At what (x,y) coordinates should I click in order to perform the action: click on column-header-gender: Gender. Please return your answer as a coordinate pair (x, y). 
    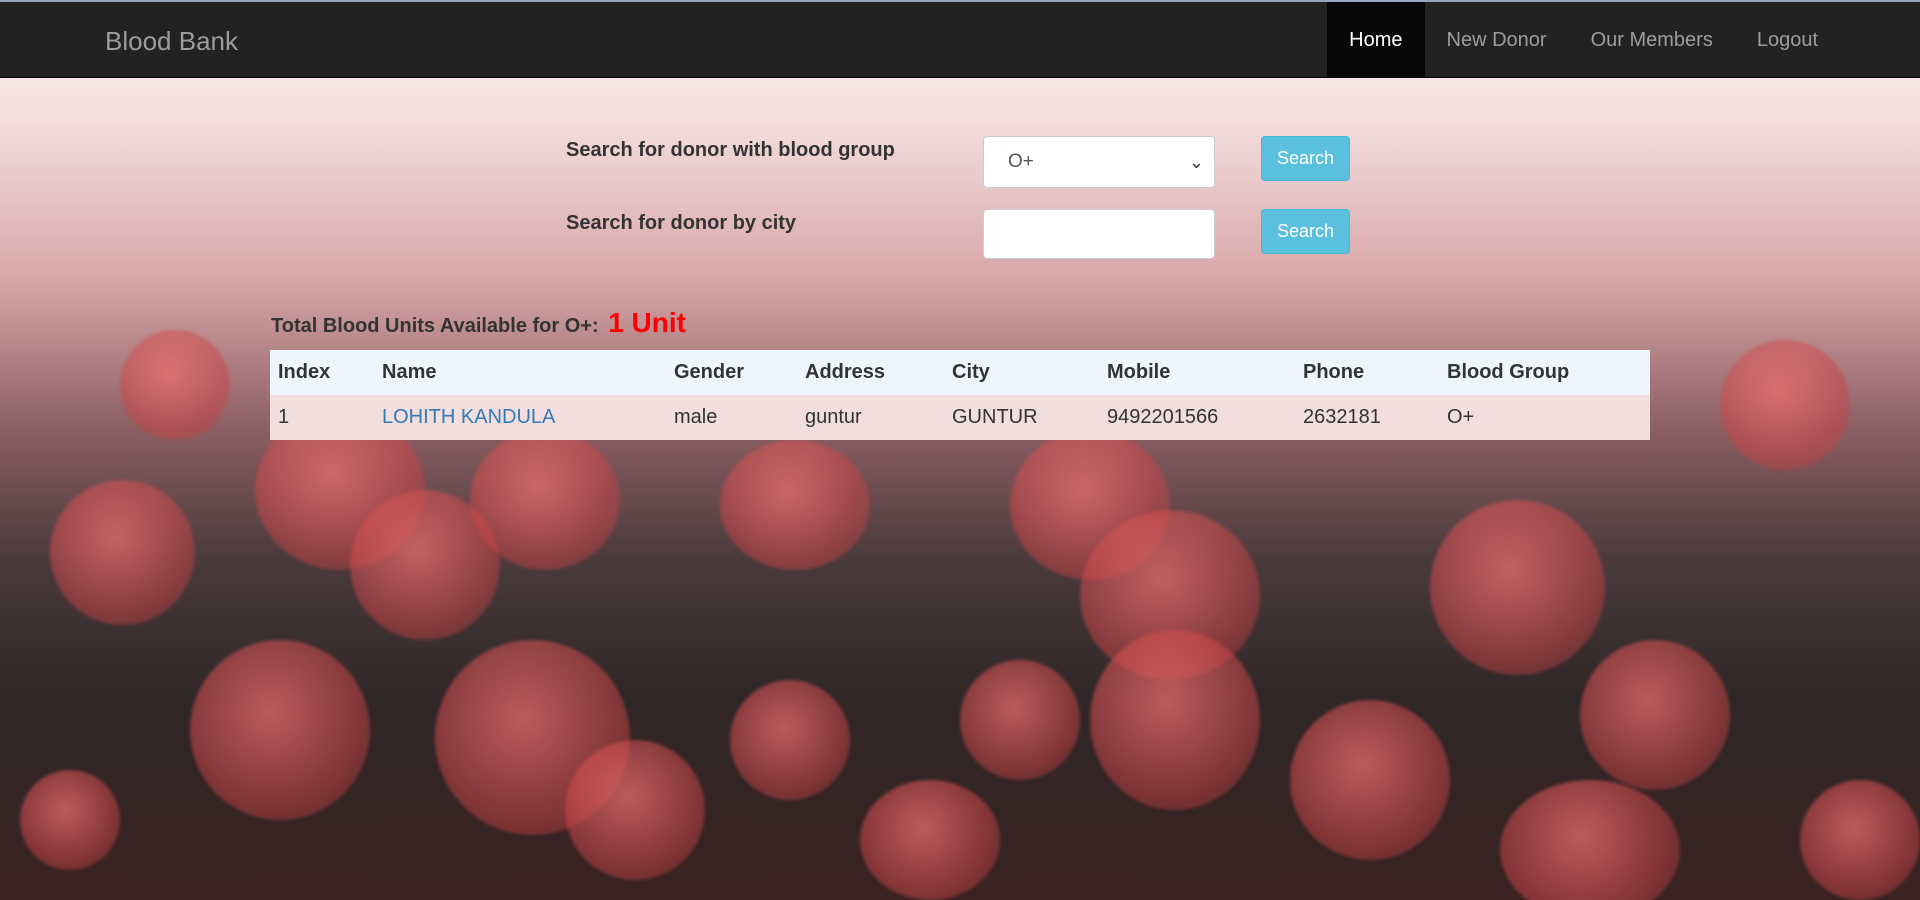
    Looking at the image, I should click on (731, 372).